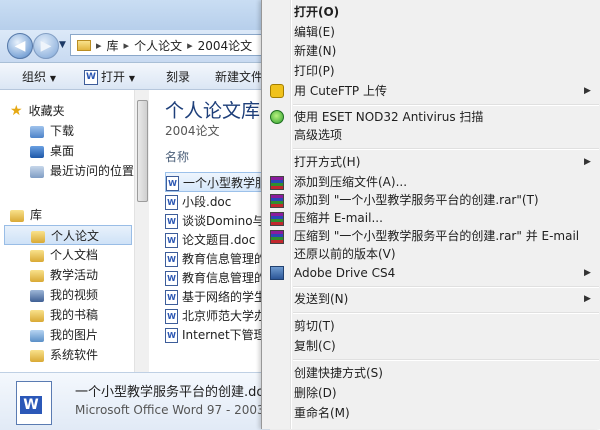  What do you see at coordinates (344, 273) in the screenshot?
I see `menu-item-adobe-drive: Adobe Drive CS4` at bounding box center [344, 273].